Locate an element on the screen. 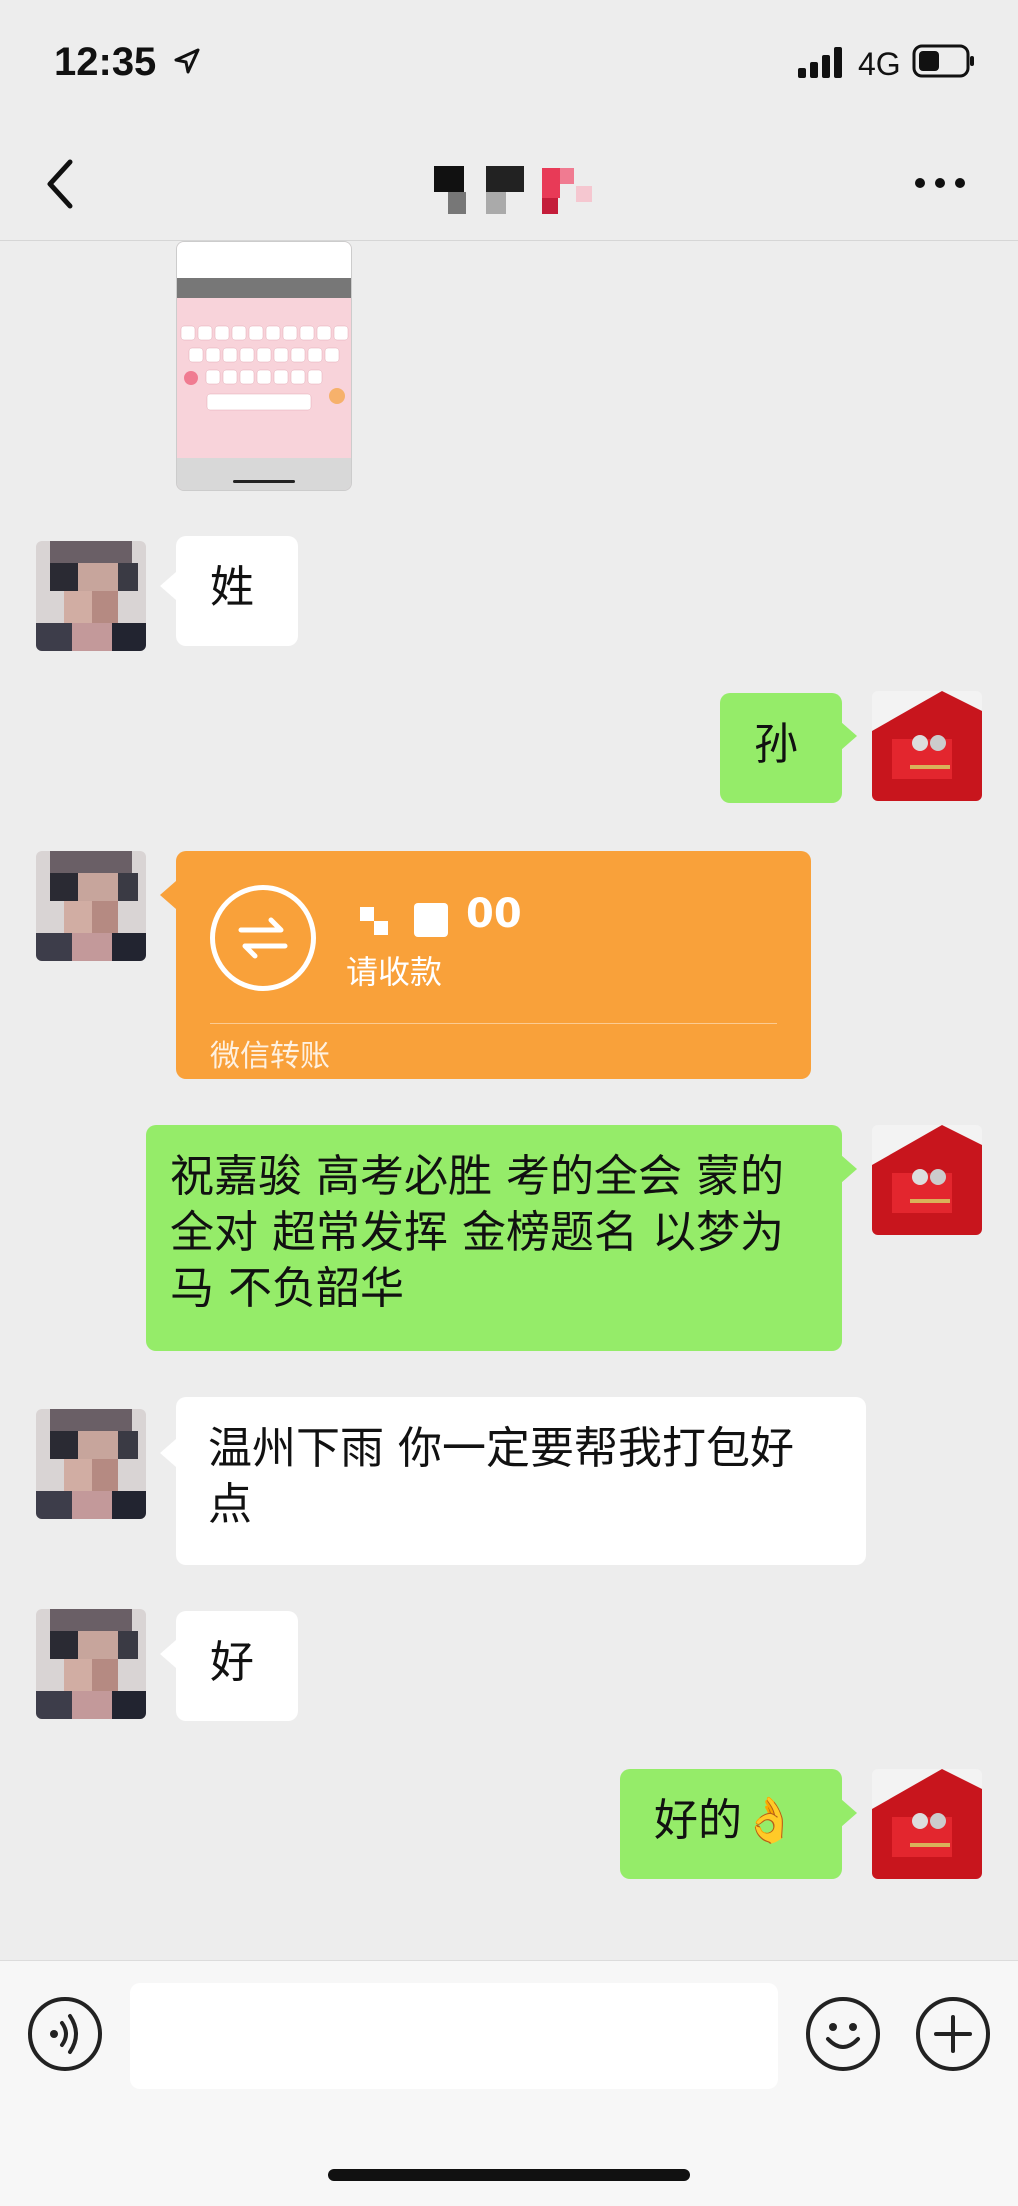 This screenshot has height=2206, width=1018. transfer-footer: 微信转账 is located at coordinates (270, 1056).